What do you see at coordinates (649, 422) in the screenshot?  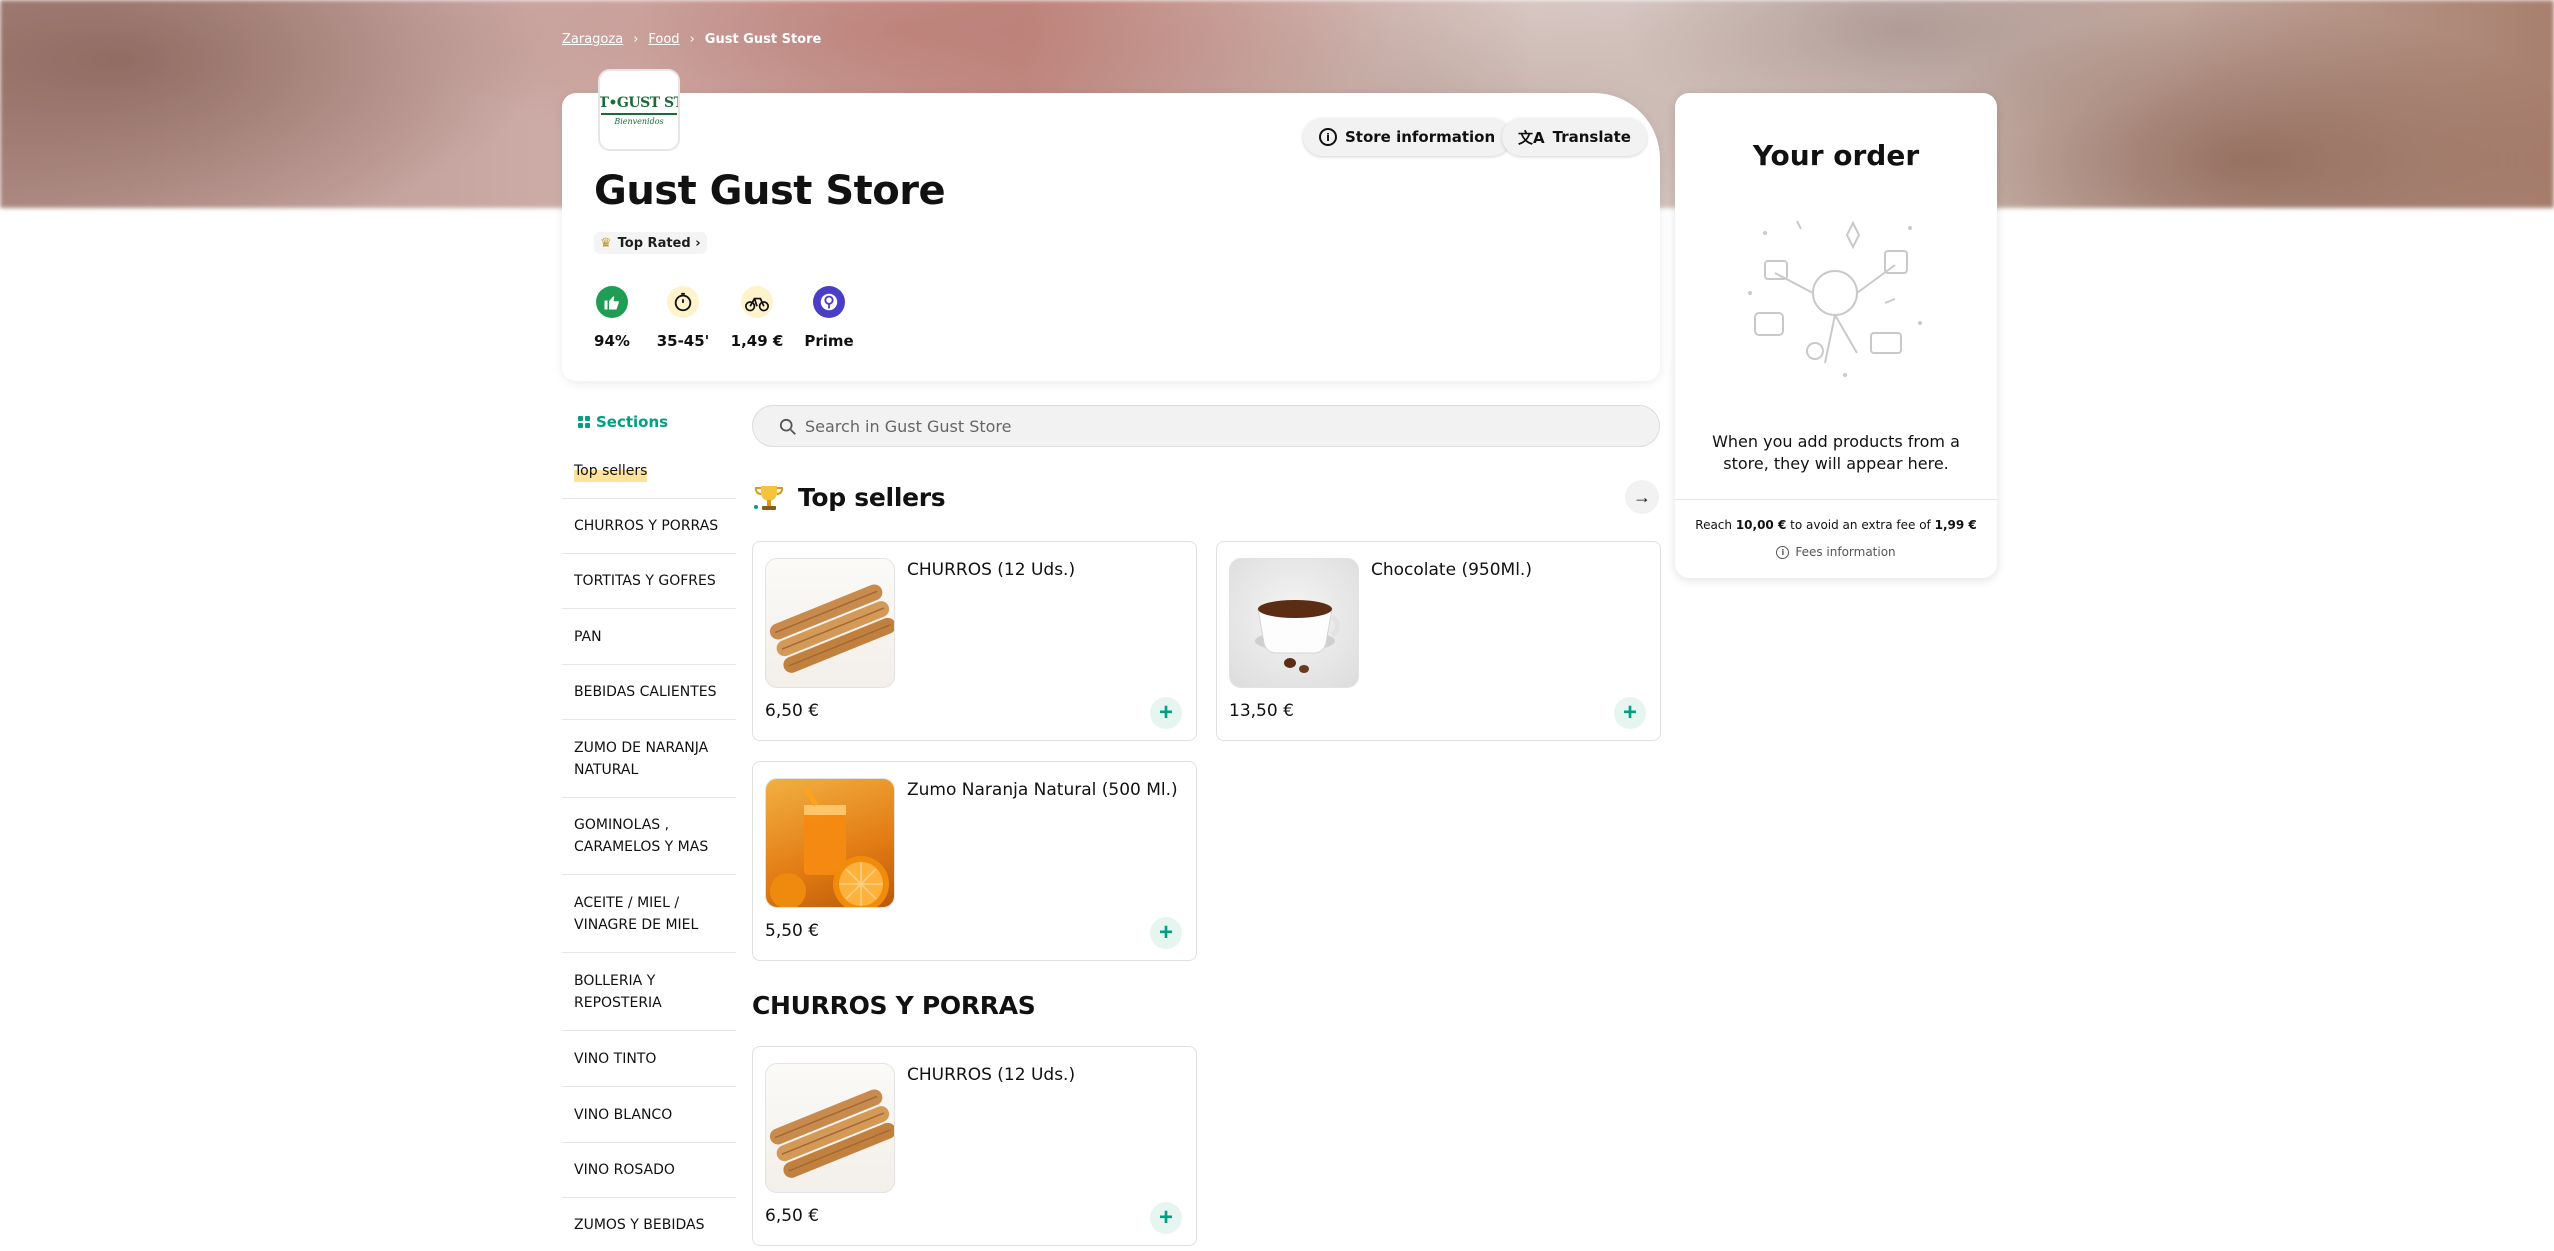 I see `sections-heading: Sections` at bounding box center [649, 422].